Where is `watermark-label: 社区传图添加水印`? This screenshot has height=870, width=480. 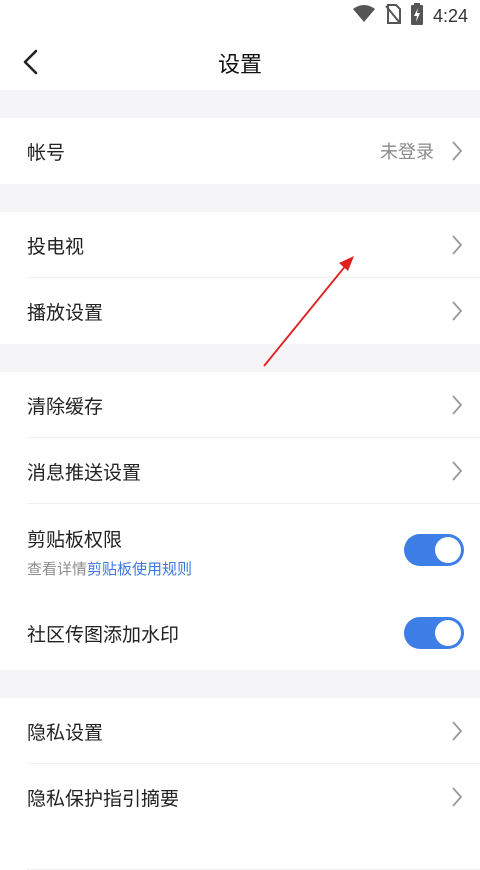 watermark-label: 社区传图添加水印 is located at coordinates (103, 634).